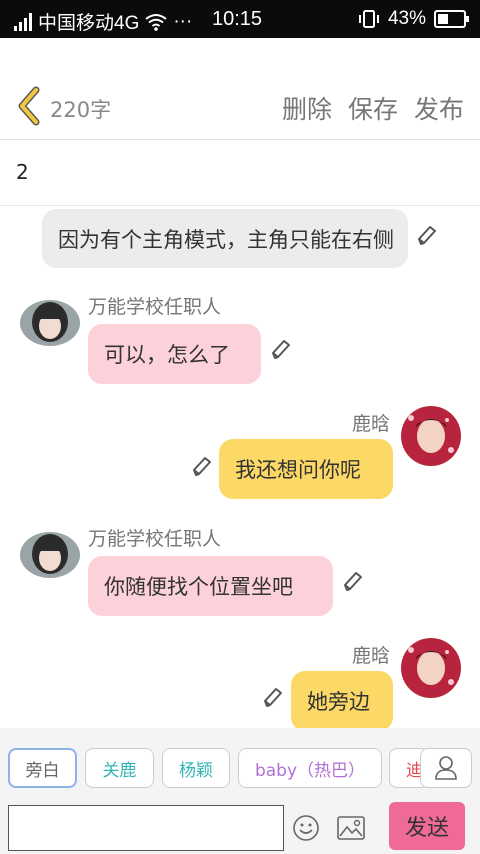 The width and height of the screenshot is (480, 854). I want to click on message-text: 我还想问你呢, so click(298, 470).